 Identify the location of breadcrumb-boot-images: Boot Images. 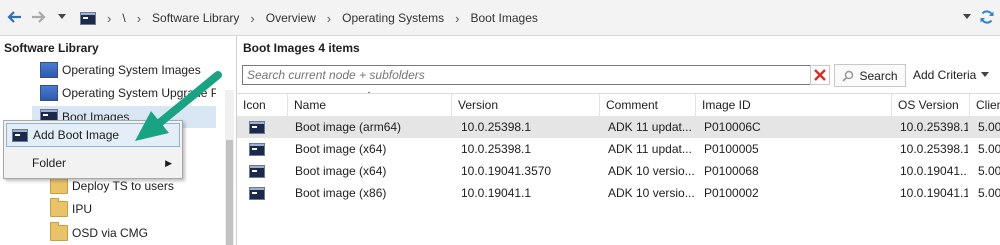
(504, 18).